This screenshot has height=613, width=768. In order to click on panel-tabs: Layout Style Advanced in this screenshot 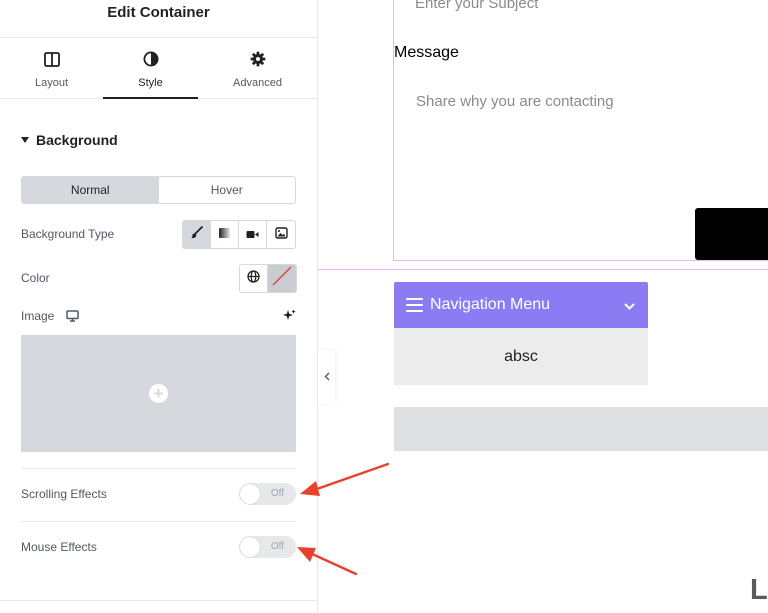, I will do `click(158, 68)`.